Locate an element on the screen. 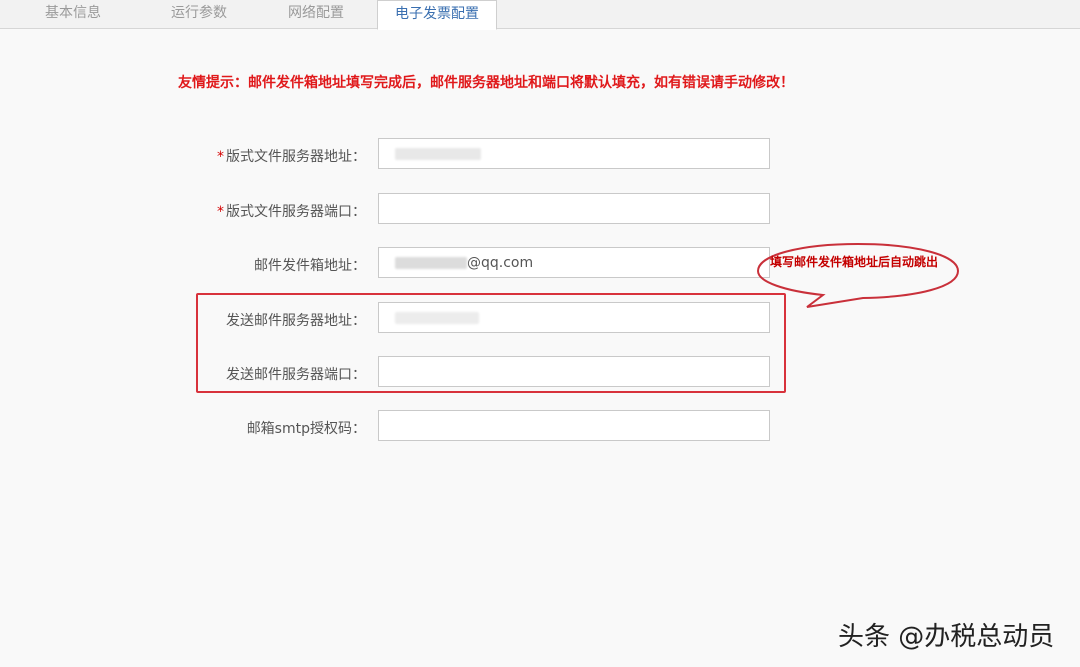 The image size is (1080, 667). smtp-auth-code-label: 邮箱smtp授权码： is located at coordinates (306, 429).